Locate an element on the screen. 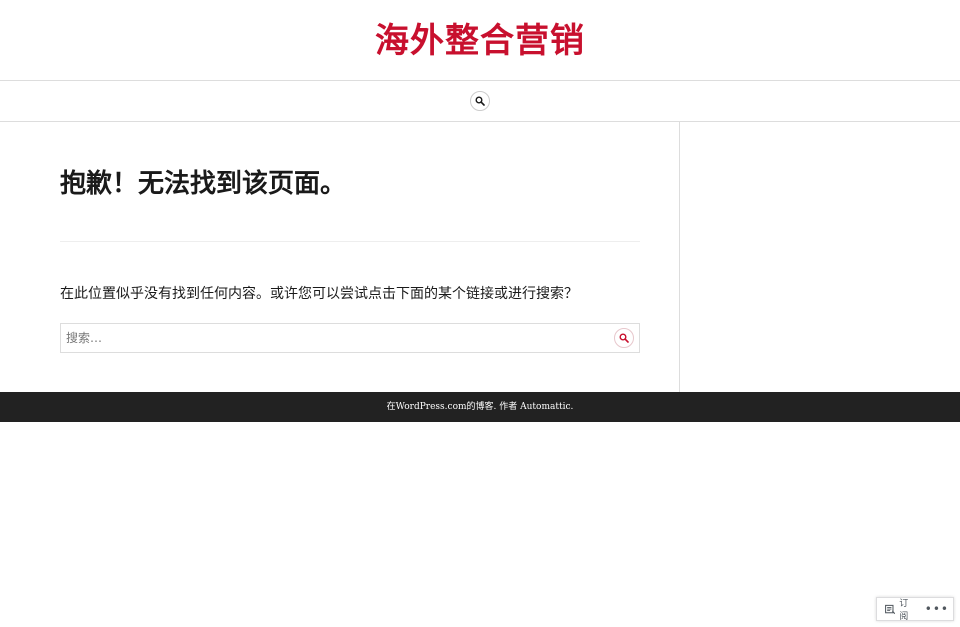 This screenshot has width=960, height=627. search-form is located at coordinates (350, 338).